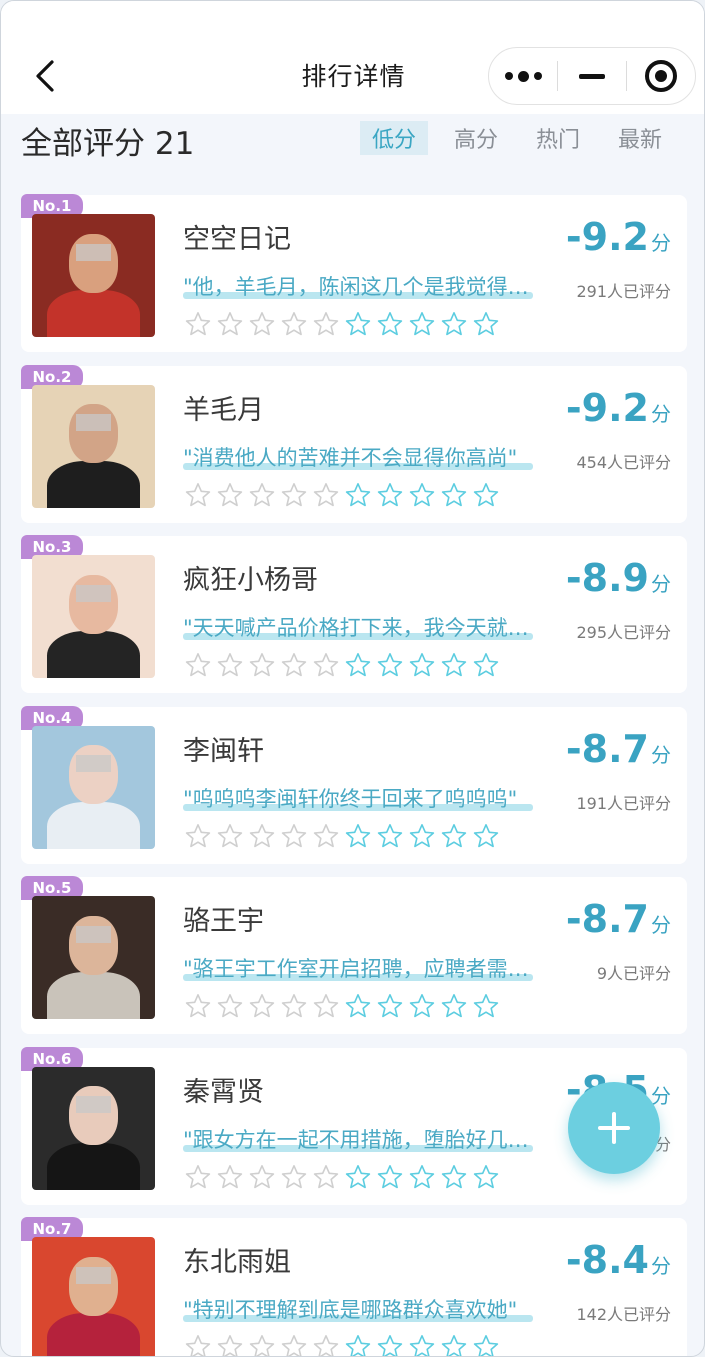 This screenshot has width=705, height=1357. Describe the element at coordinates (661, 76) in the screenshot. I see `close-mini-program-button` at that location.